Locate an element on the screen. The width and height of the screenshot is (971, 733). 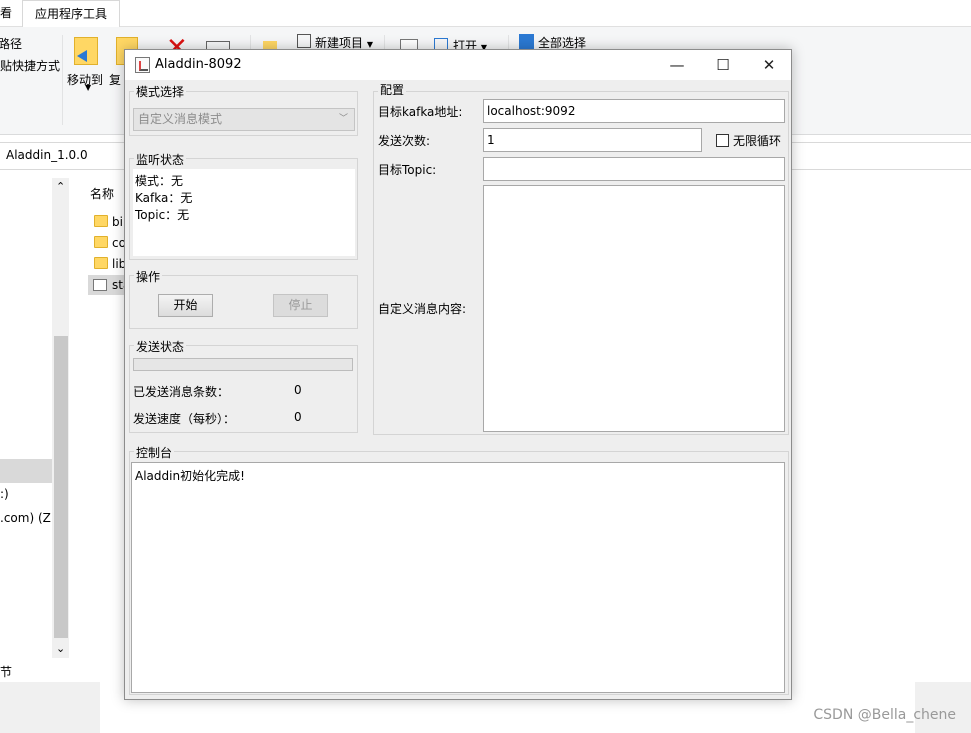
window-title: Aladdin-8092 is located at coordinates (198, 64).